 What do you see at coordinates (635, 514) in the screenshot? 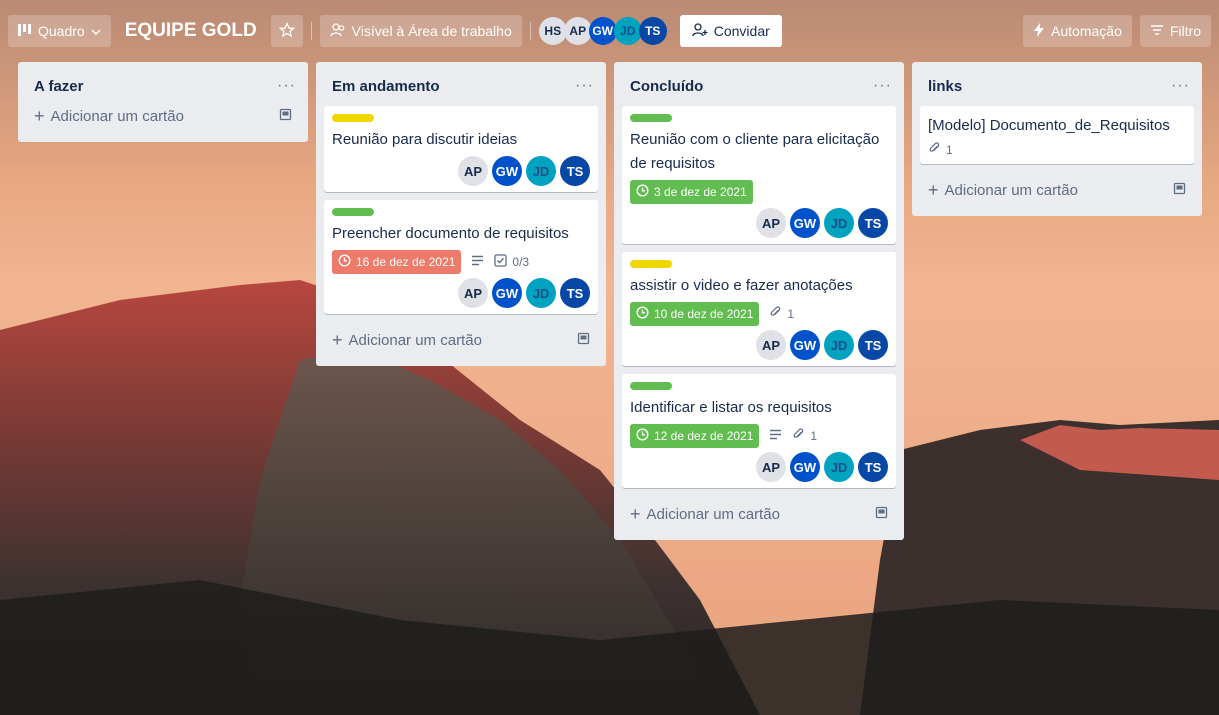
I see `plus-icon: +` at bounding box center [635, 514].